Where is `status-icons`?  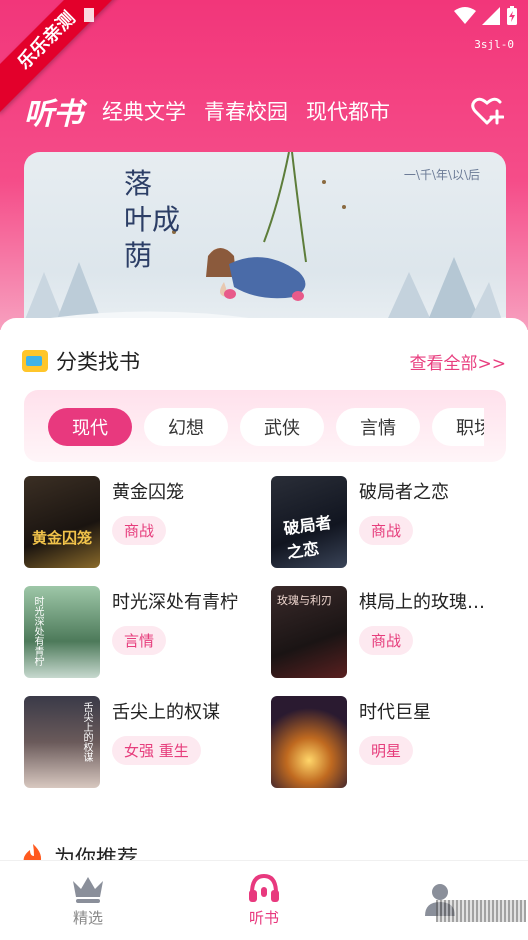 status-icons is located at coordinates (486, 16).